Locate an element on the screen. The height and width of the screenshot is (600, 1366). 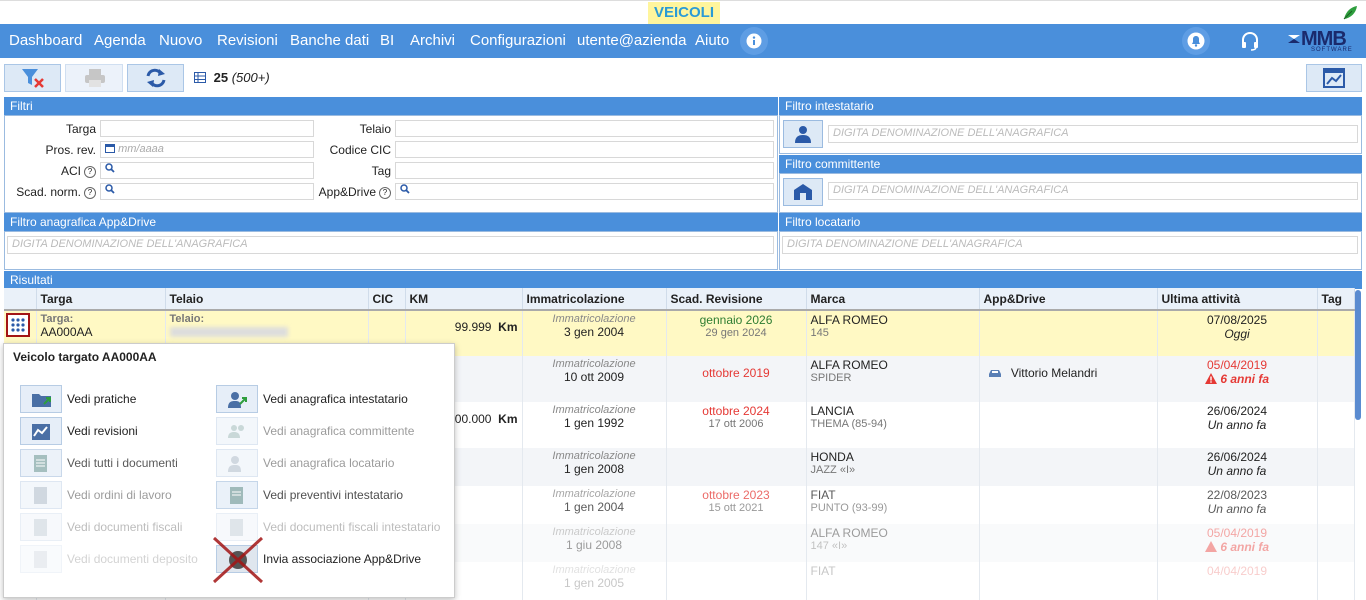
col-immatricolazione: Immatricolazione is located at coordinates (594, 299).